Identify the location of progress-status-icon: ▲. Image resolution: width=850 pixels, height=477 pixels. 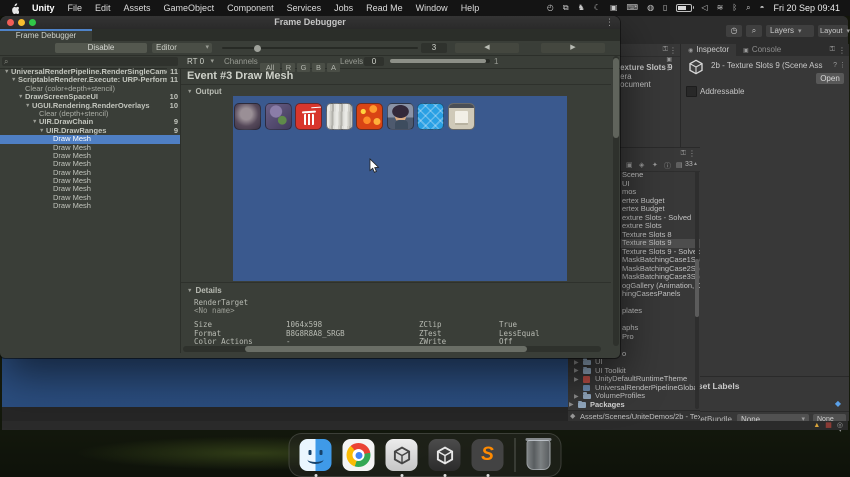
(816, 425).